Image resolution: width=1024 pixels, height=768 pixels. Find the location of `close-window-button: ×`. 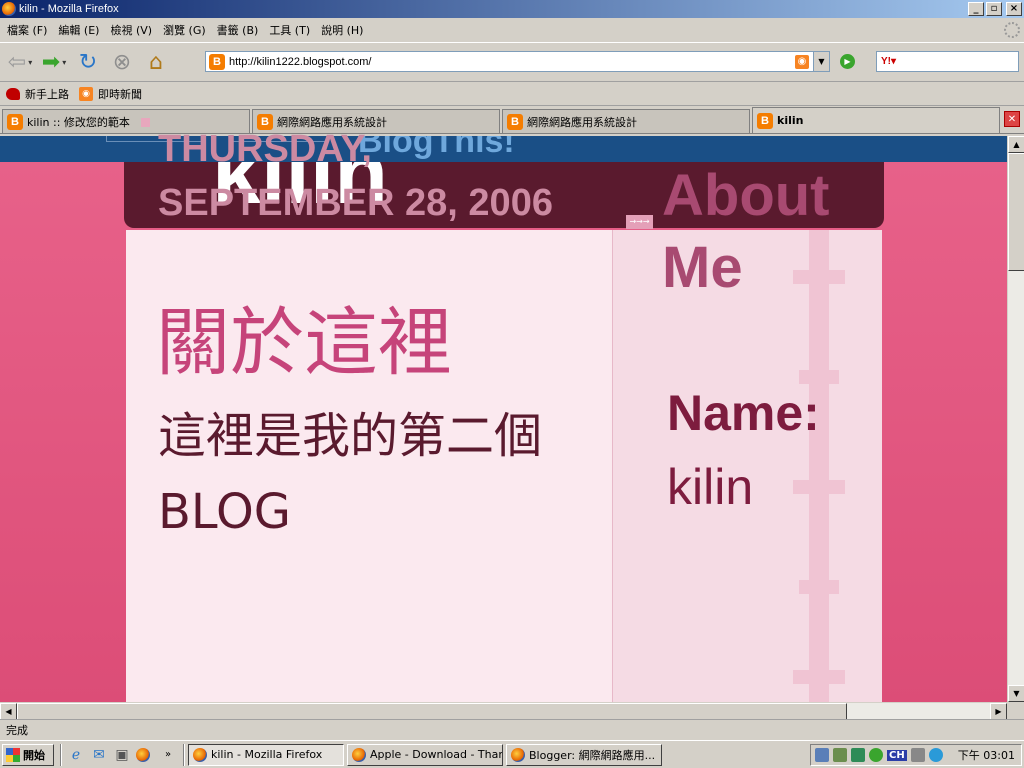

close-window-button: × is located at coordinates (1014, 9).